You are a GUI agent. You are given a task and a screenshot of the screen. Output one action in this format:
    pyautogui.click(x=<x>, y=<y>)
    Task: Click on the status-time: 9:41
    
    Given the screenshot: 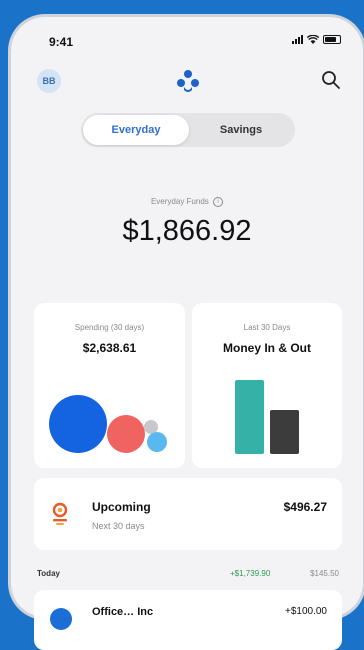 What is the action you would take?
    pyautogui.click(x=61, y=42)
    